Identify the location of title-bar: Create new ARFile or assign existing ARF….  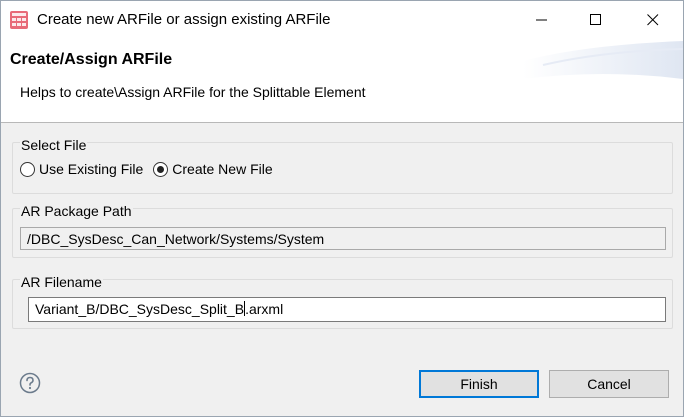
(342, 20).